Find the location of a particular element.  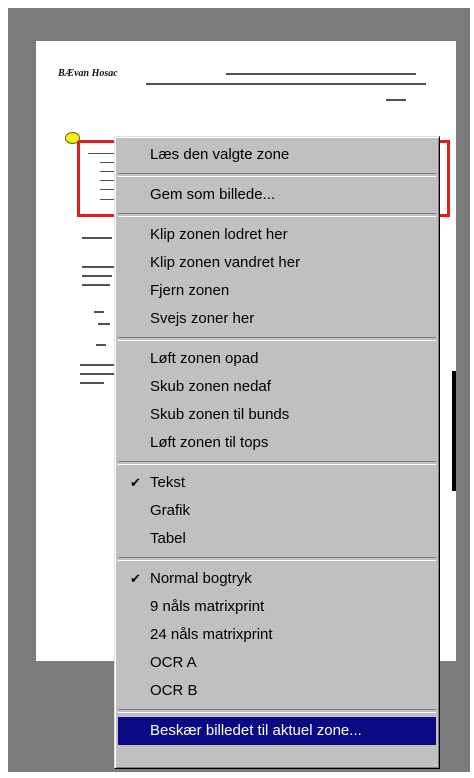

menu-item-label: Tekst is located at coordinates (168, 482).